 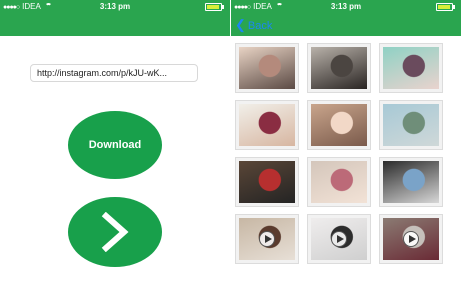 I want to click on chevron-left-icon: ❮, so click(x=240, y=24).